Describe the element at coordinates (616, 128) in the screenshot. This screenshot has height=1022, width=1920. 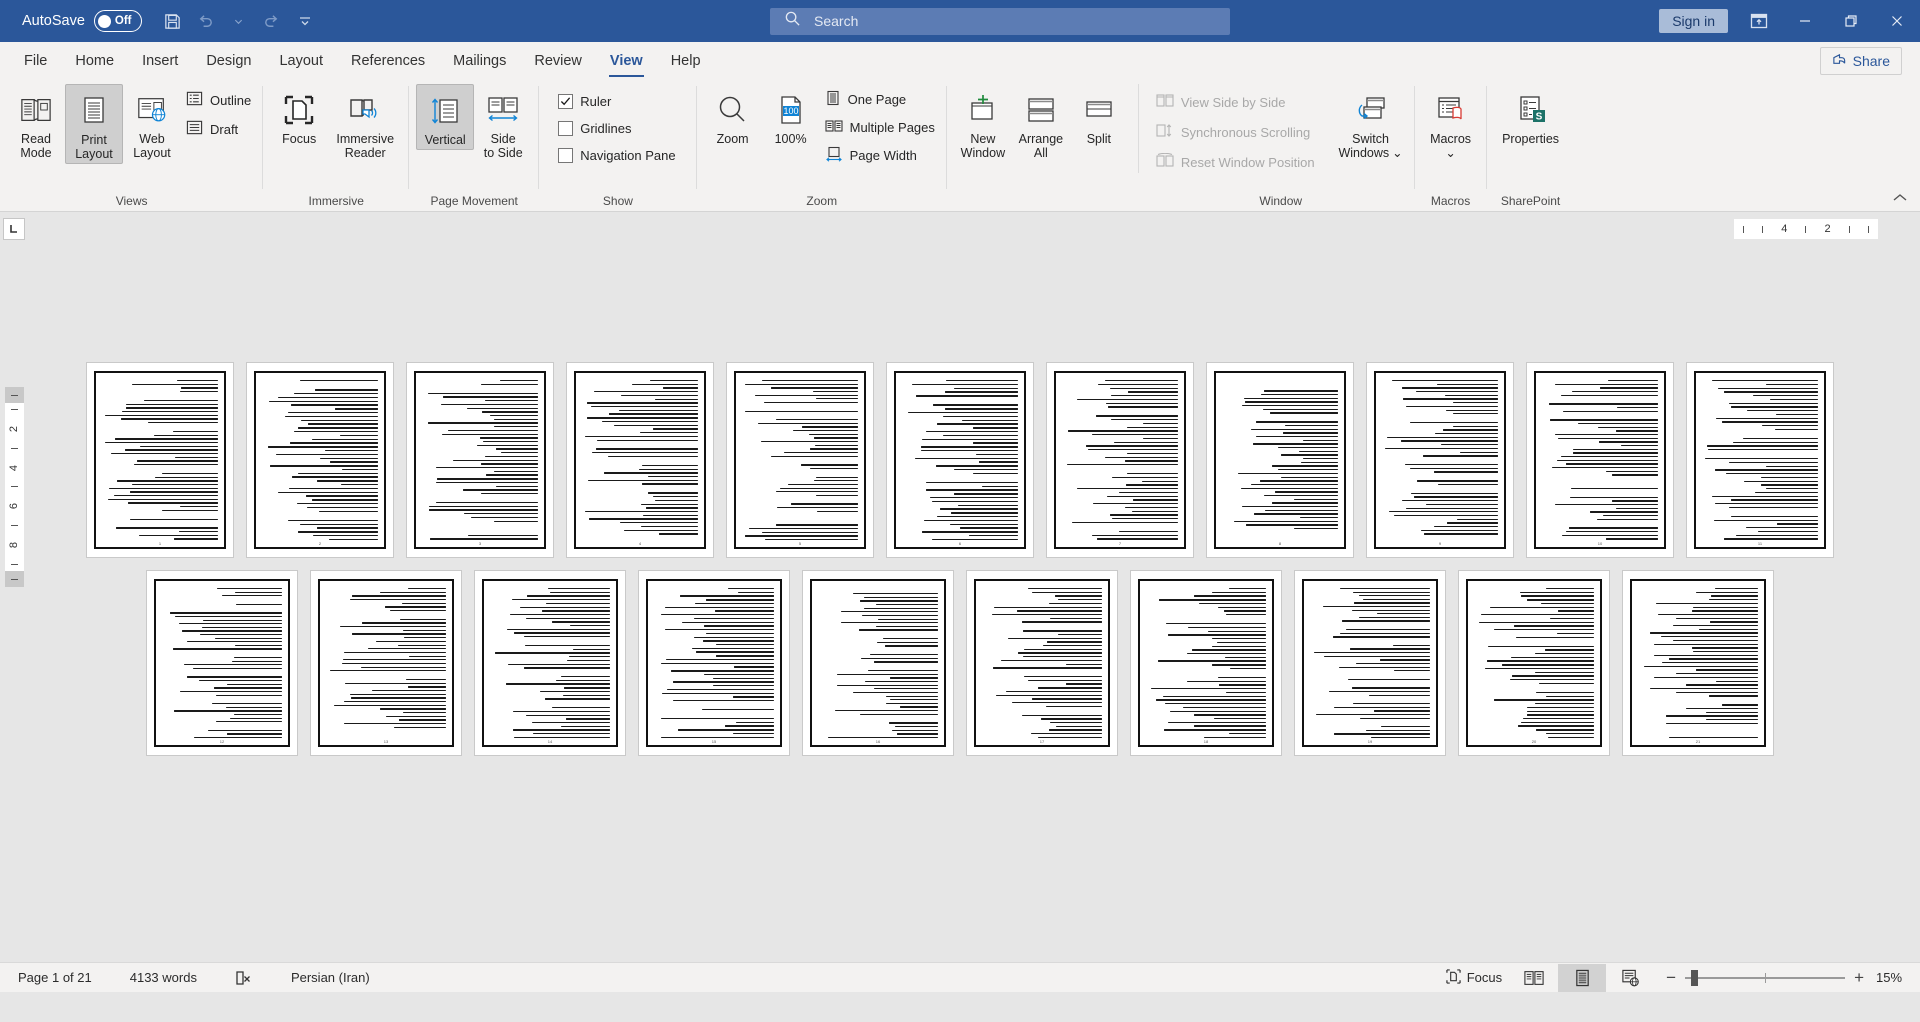
I see `gridlines-checkbox: Gridlines` at that location.